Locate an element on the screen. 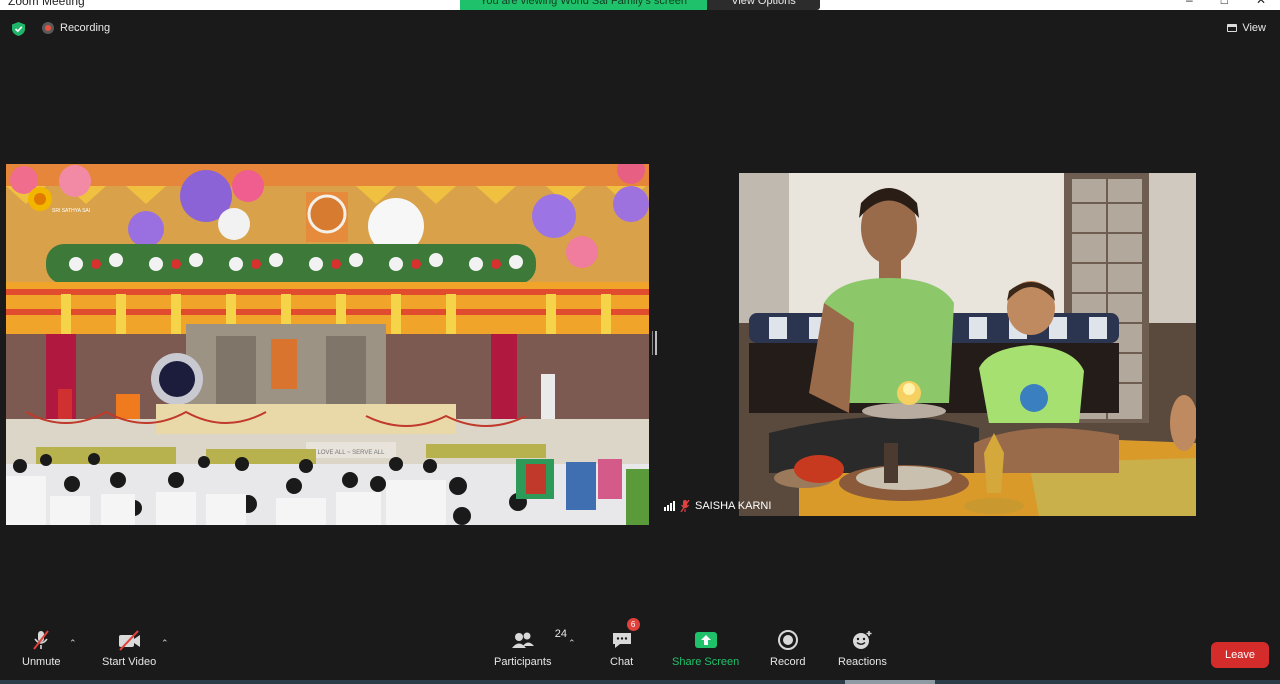 The width and height of the screenshot is (1280, 684). meeting-toolbar: Unmute ⌃ Start Video ⌃ 24 Participants ⌃ is located at coordinates (640, 651).